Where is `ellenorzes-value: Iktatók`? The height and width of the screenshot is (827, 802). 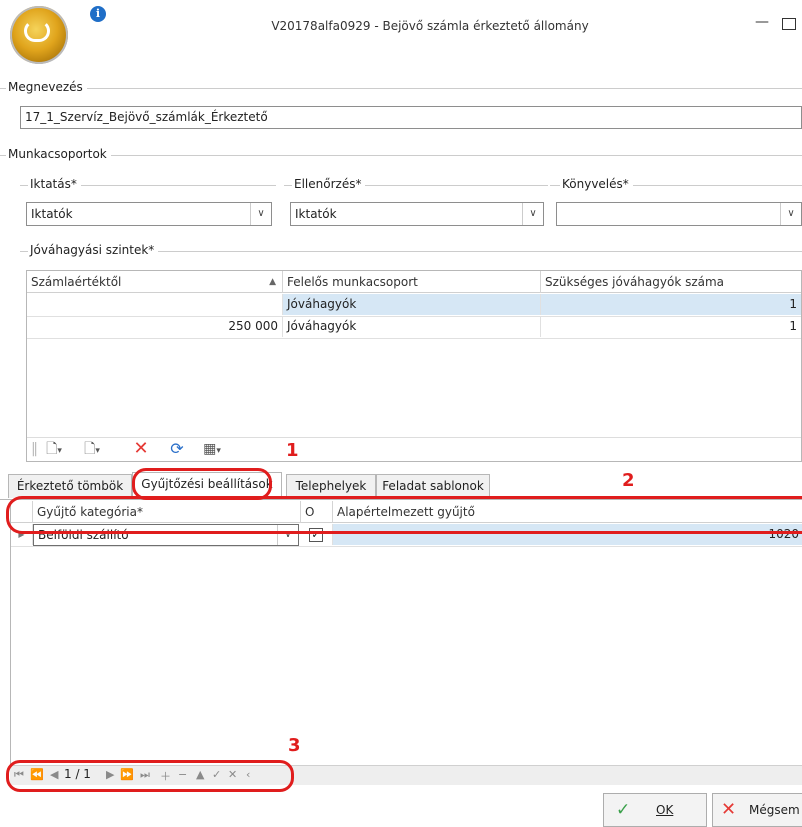
ellenorzes-value: Iktatók is located at coordinates (316, 214).